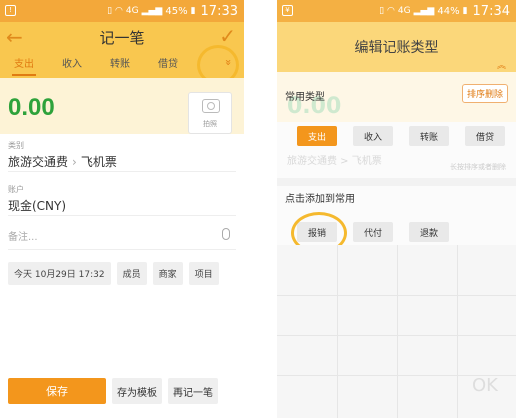 This screenshot has width=516, height=418. What do you see at coordinates (38, 162) in the screenshot?
I see `category-parent: 旅游交通费` at bounding box center [38, 162].